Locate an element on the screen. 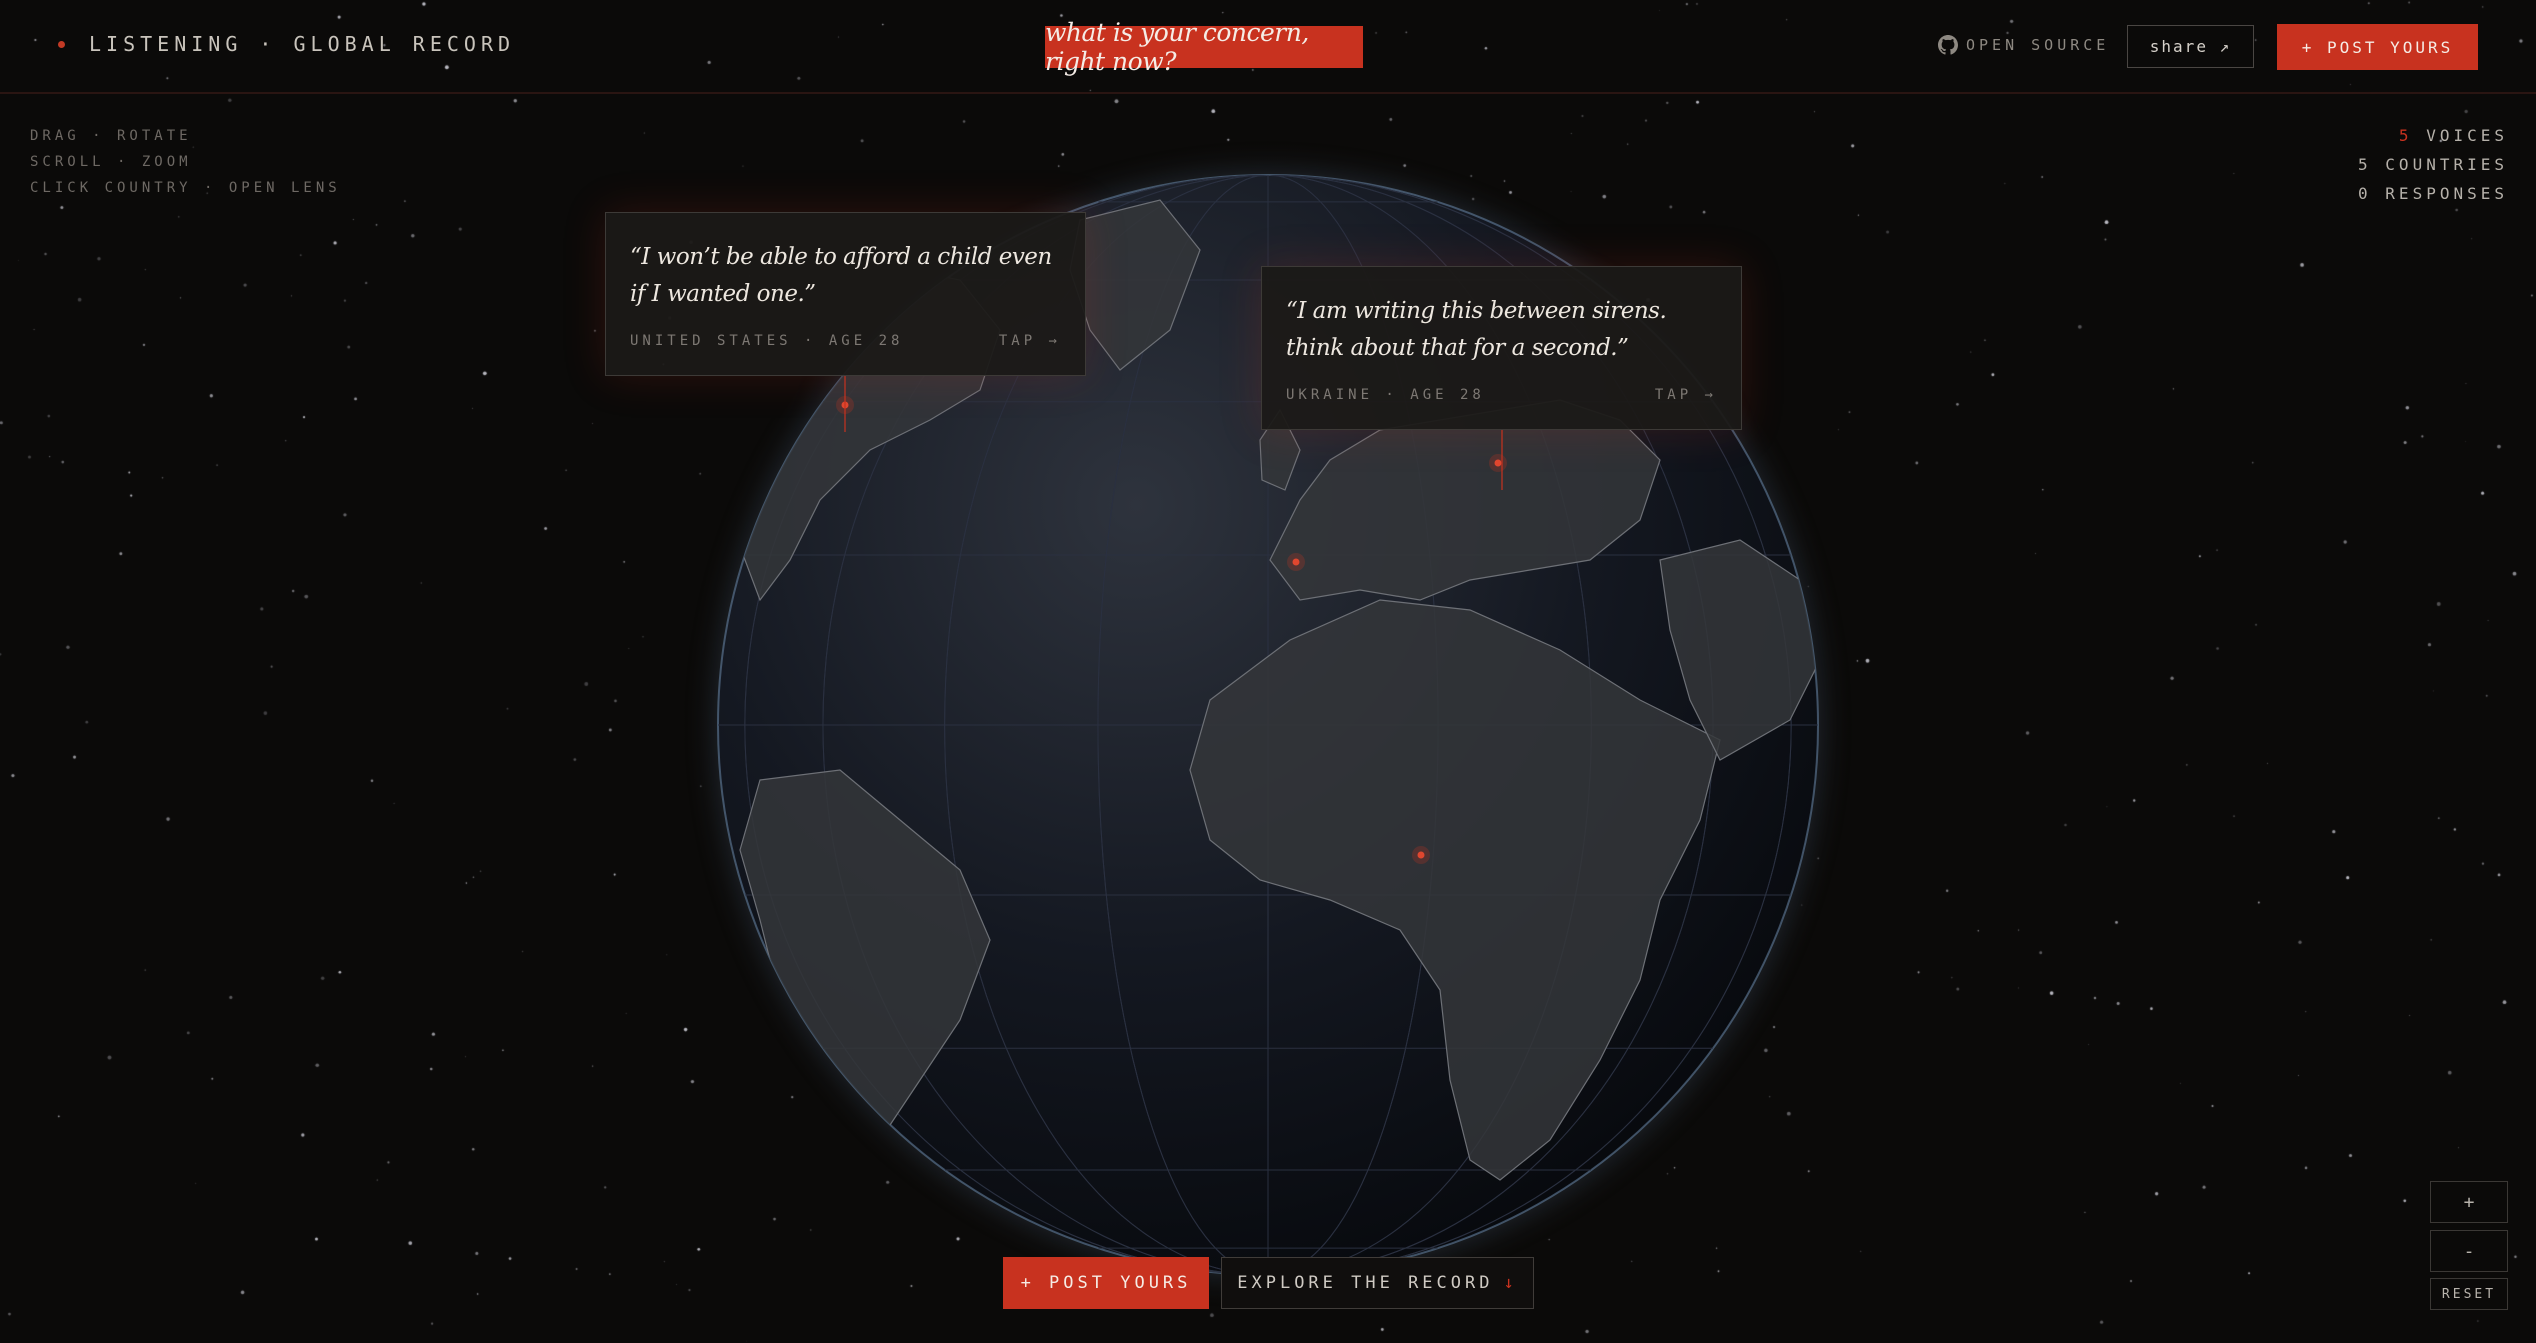 The width and height of the screenshot is (2536, 1343). status-indicator: LISTENING · GLOBAL RECORD is located at coordinates (286, 44).